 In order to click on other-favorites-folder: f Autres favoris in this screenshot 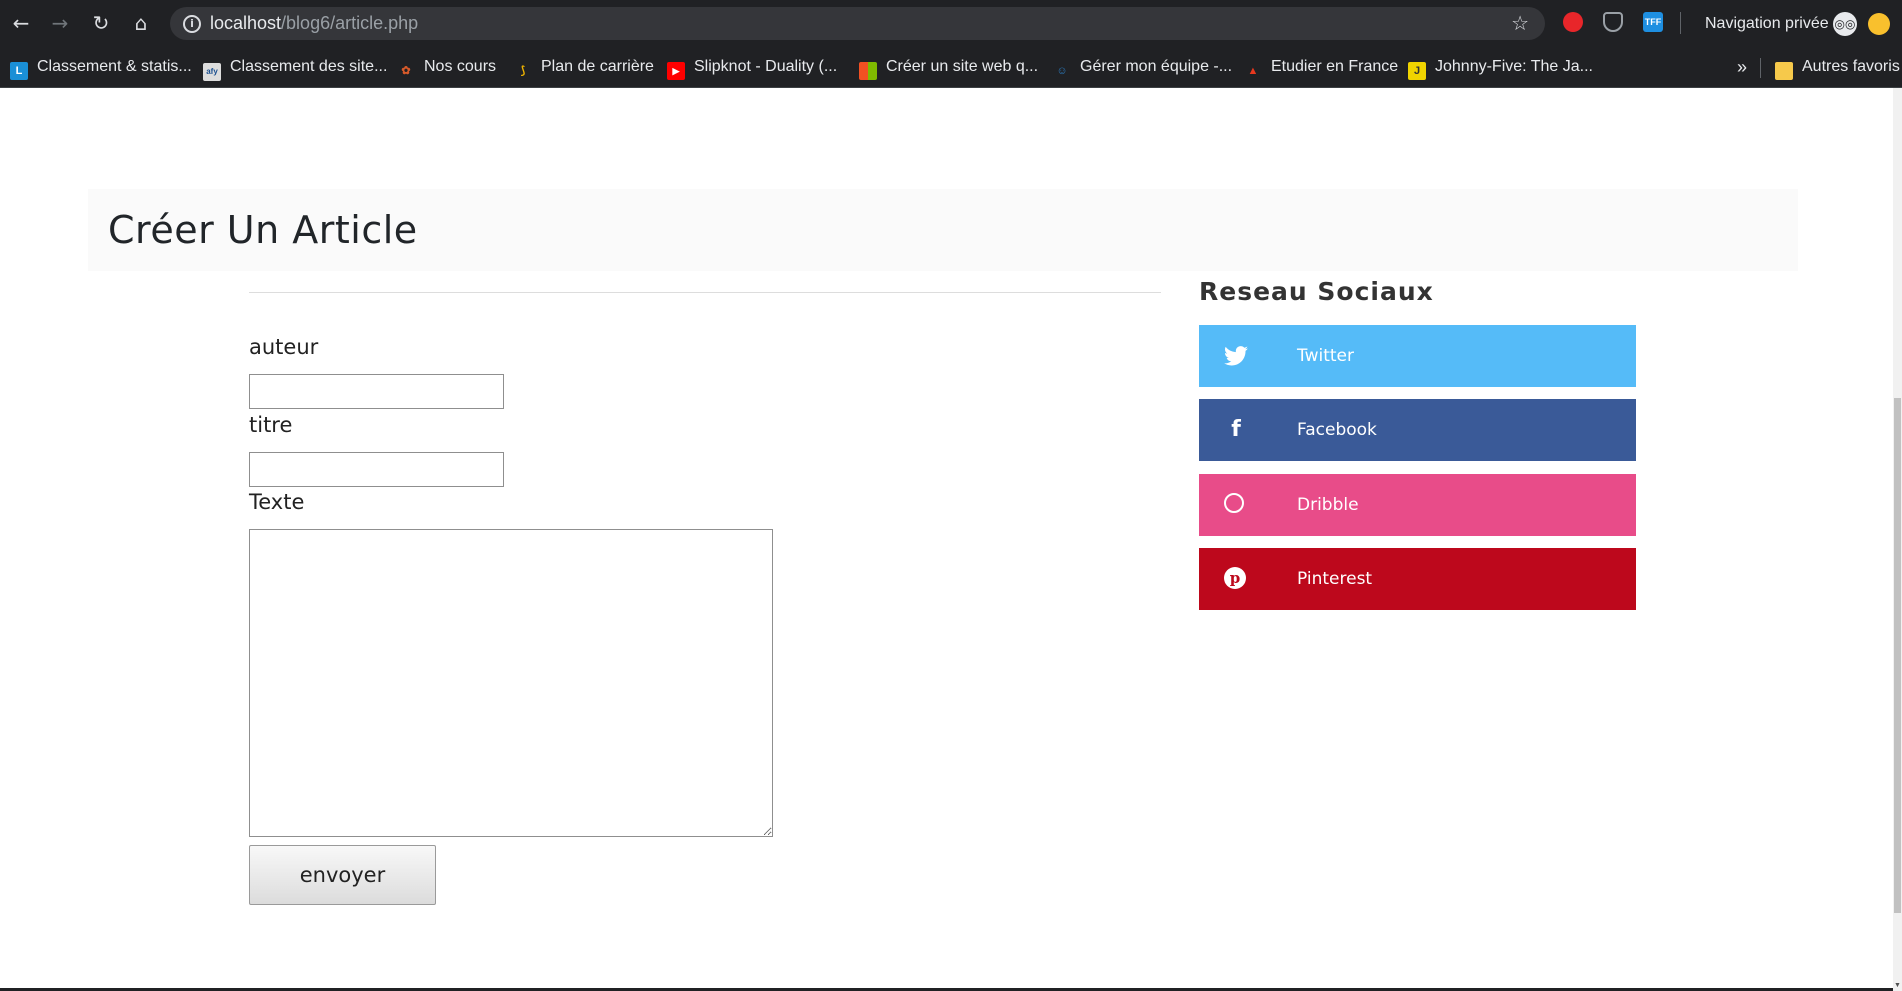, I will do `click(1837, 67)`.